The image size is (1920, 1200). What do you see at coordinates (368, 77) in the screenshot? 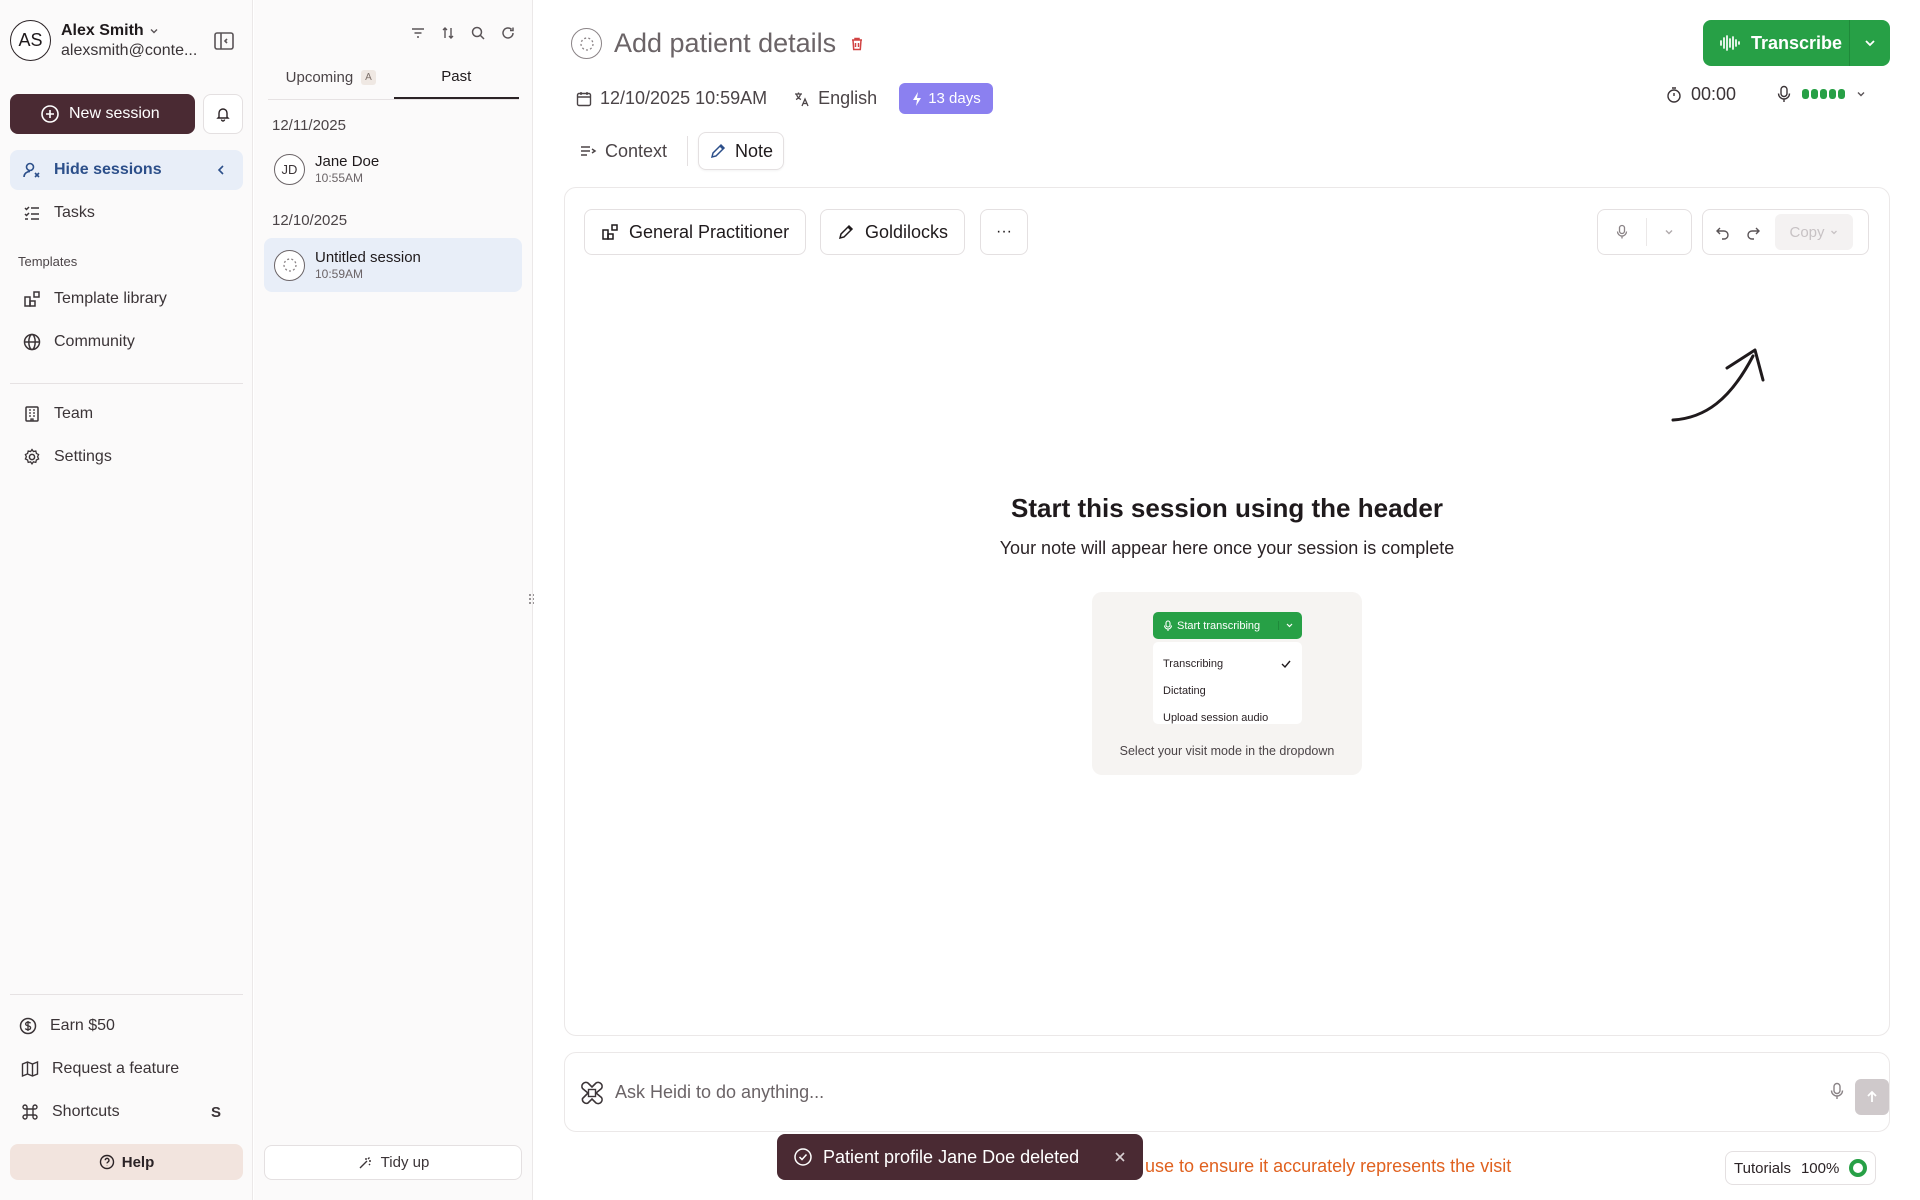
I see `tab-badge: A` at bounding box center [368, 77].